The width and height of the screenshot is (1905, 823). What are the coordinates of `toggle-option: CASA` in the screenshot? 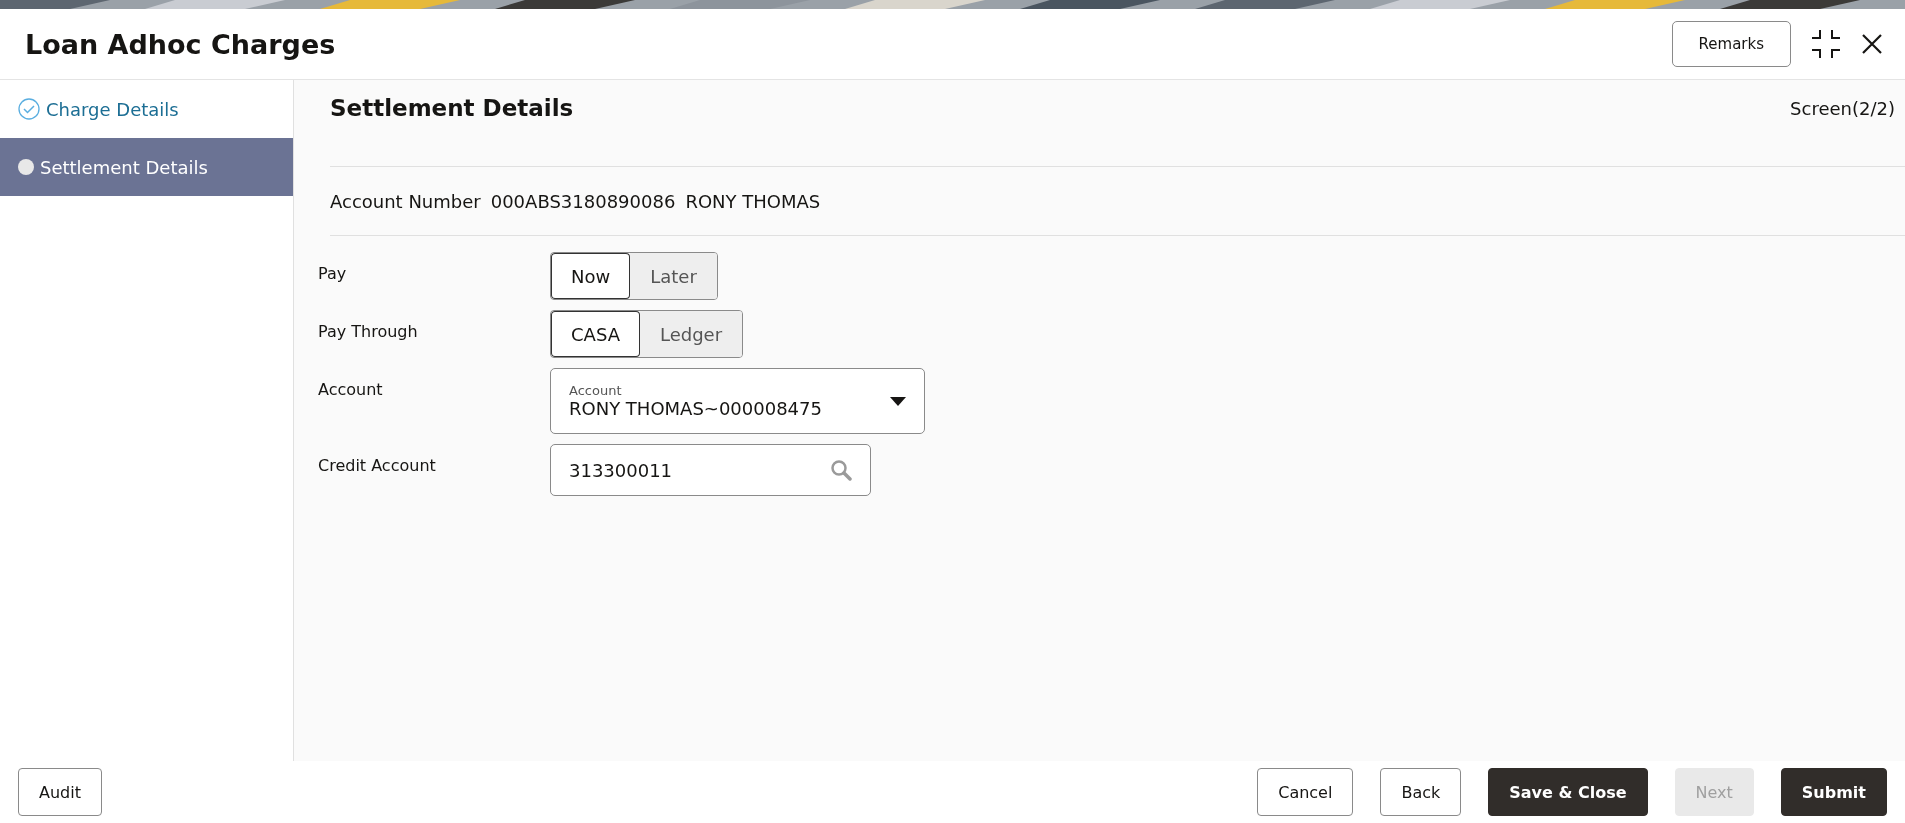 It's located at (595, 334).